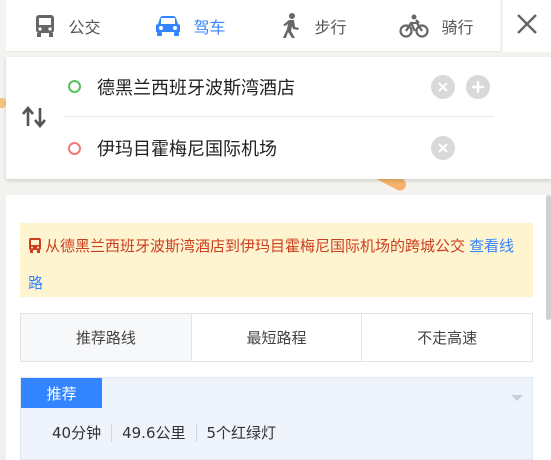 This screenshot has width=551, height=460. What do you see at coordinates (168, 26) in the screenshot?
I see `car-icon` at bounding box center [168, 26].